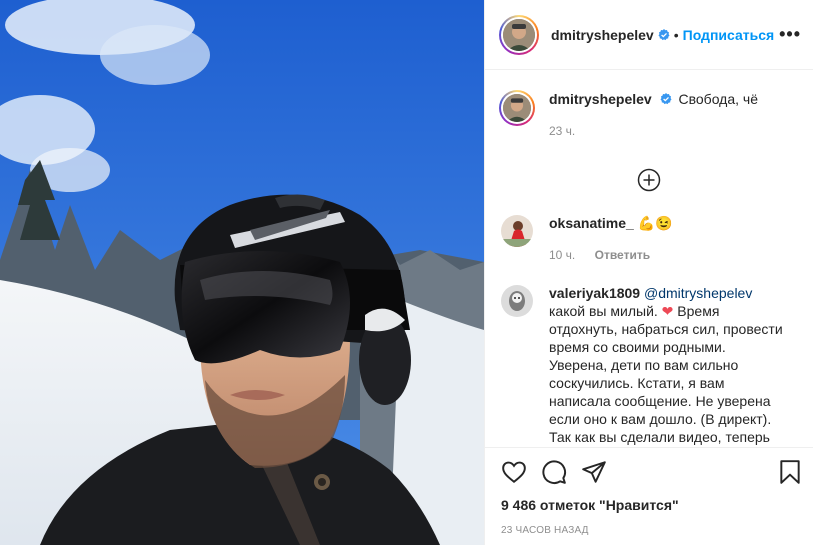 The image size is (813, 545). I want to click on caption-time: 23 ч., so click(562, 131).